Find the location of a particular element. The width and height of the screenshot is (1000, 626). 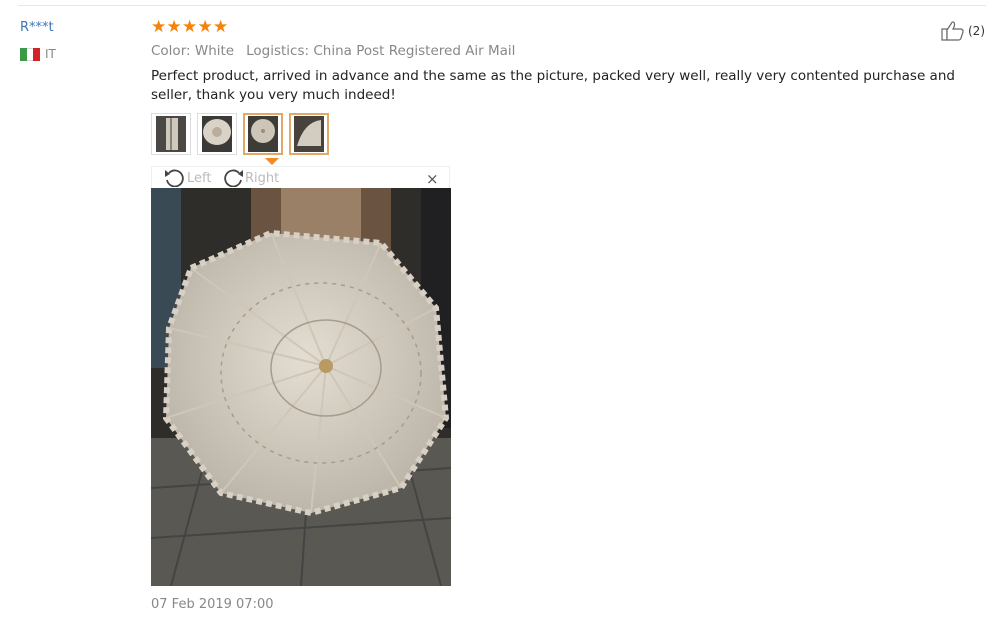

photo-viewer-toolbar: Left Right × is located at coordinates (300, 177).